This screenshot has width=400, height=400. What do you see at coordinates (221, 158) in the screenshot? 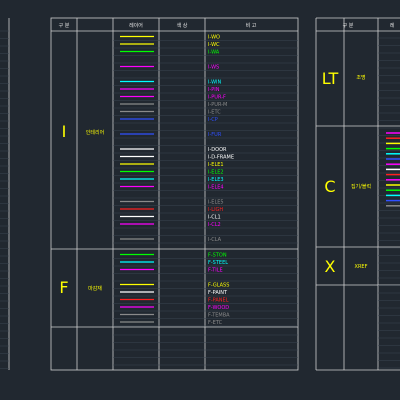
I see `layer-name: I-D-FRAME` at bounding box center [221, 158].